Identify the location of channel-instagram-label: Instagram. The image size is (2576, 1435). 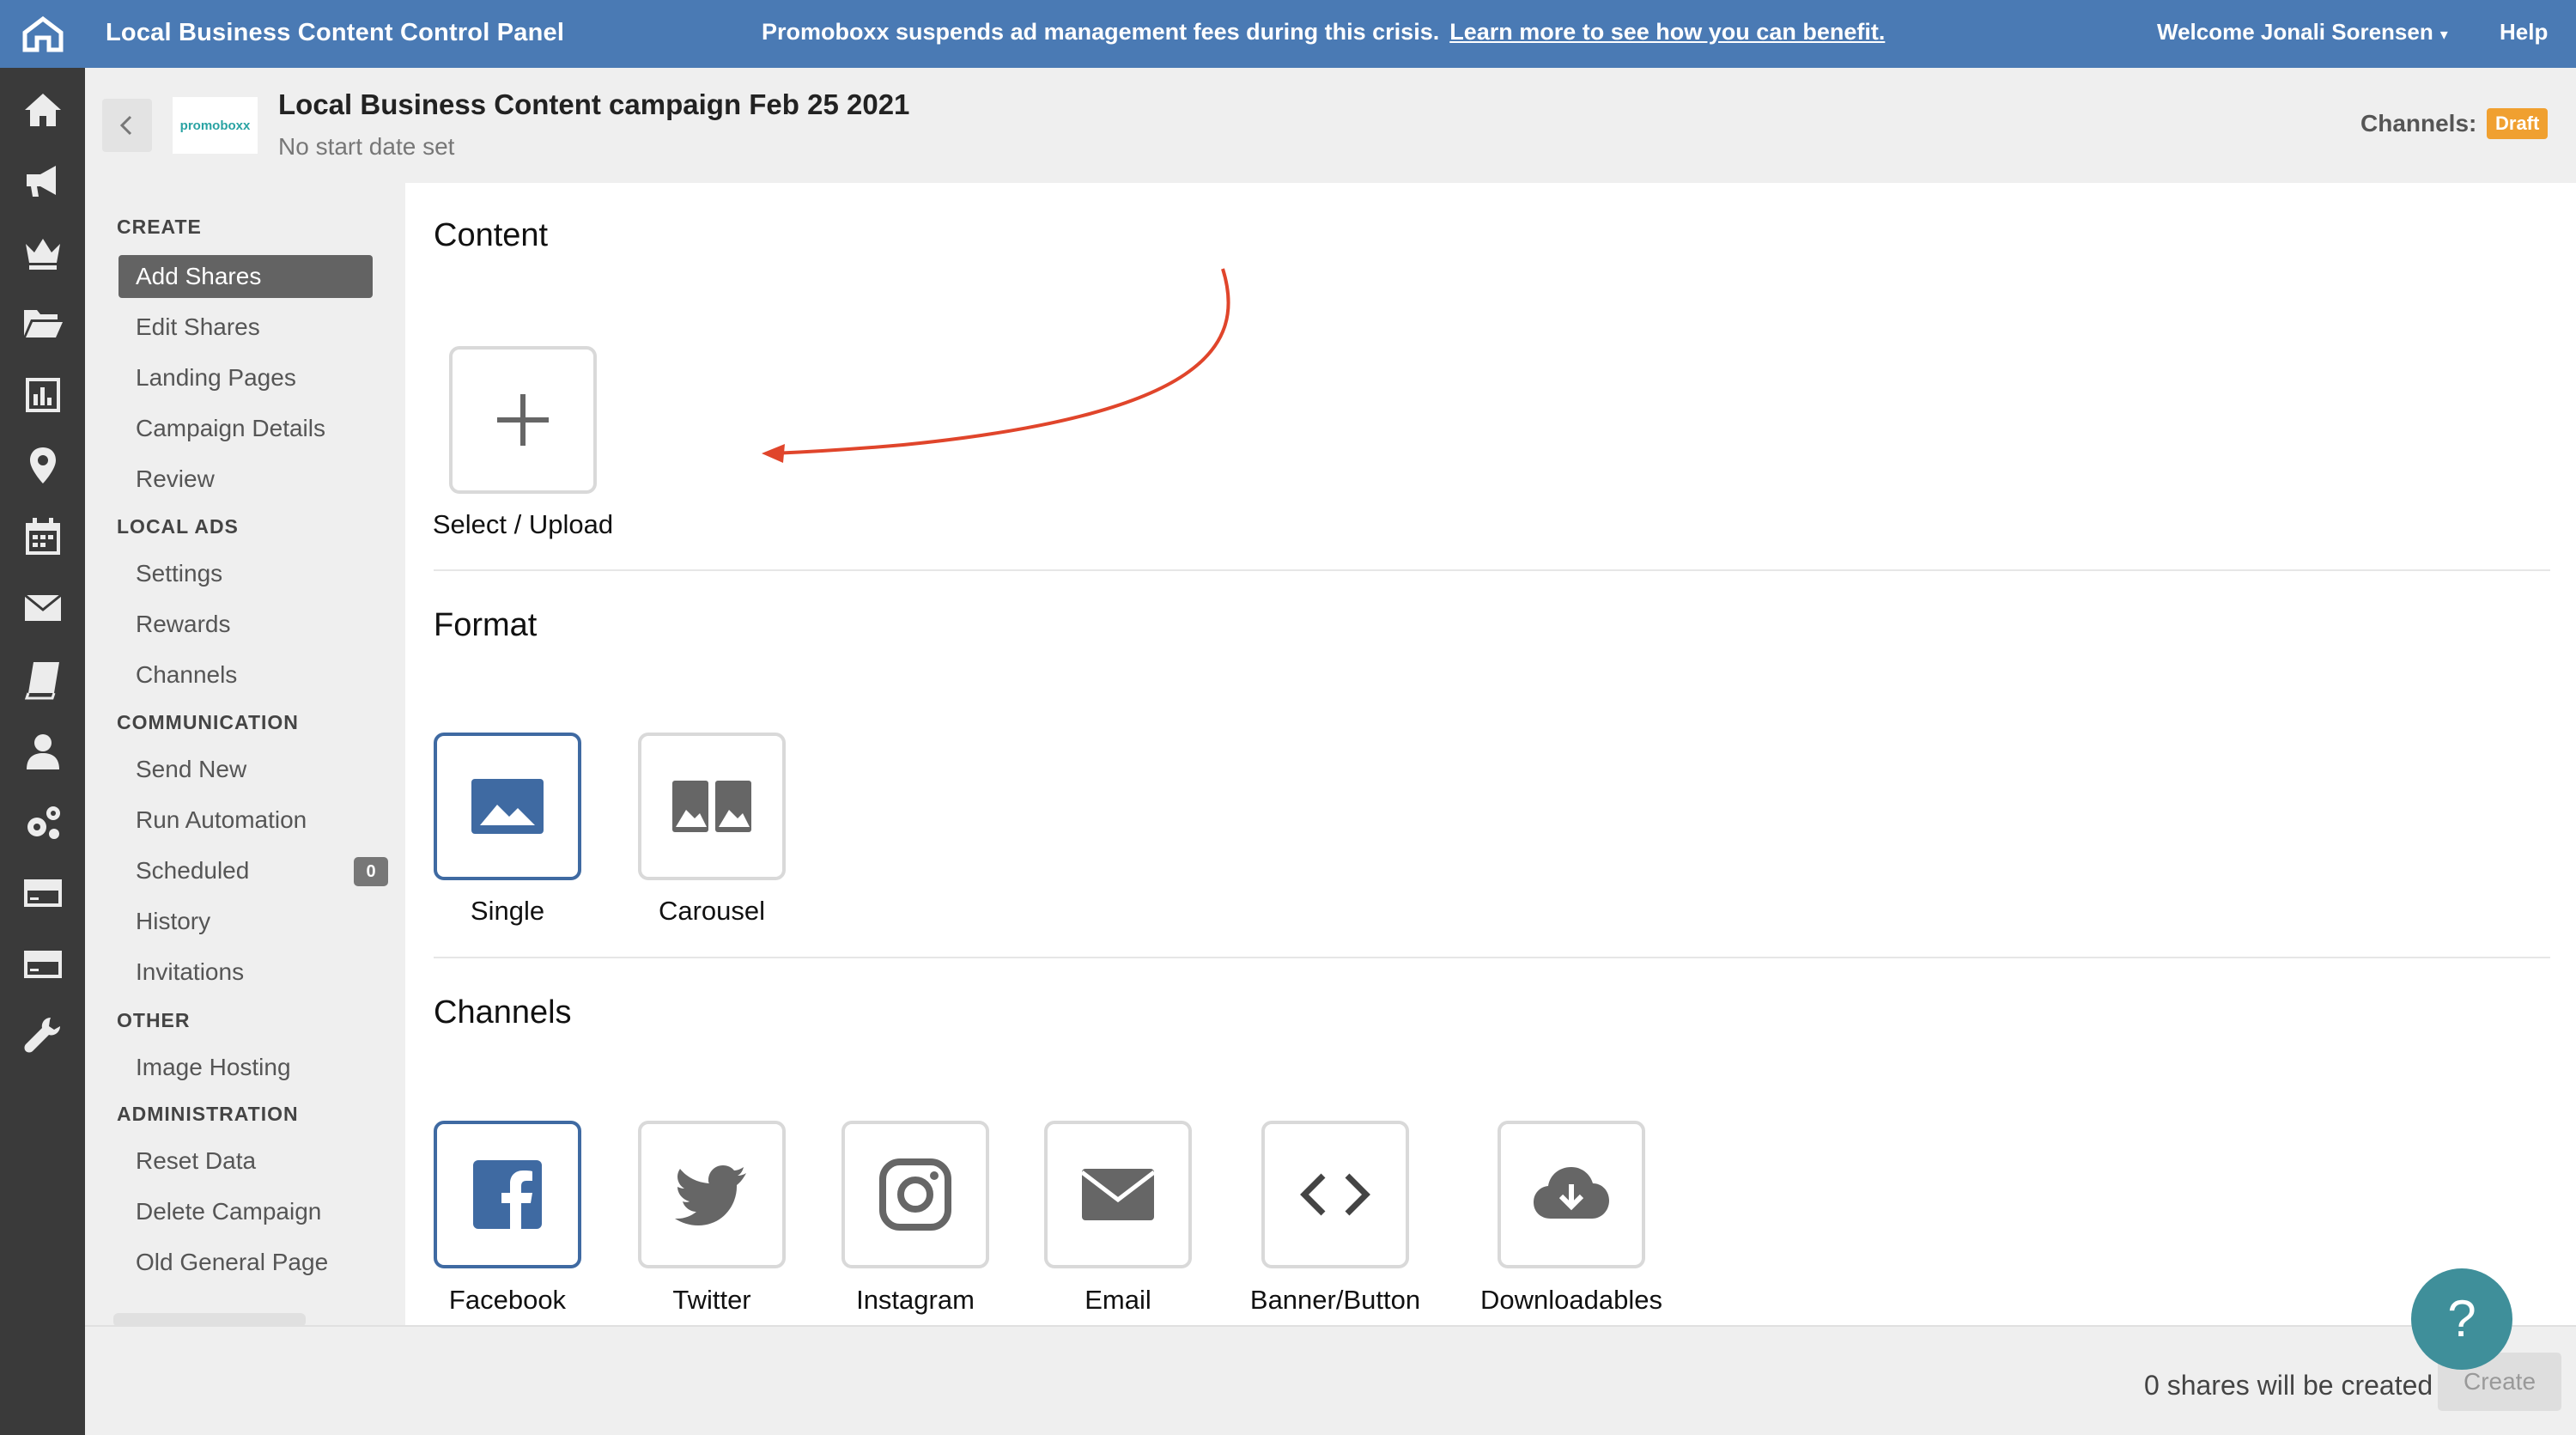
(915, 1300).